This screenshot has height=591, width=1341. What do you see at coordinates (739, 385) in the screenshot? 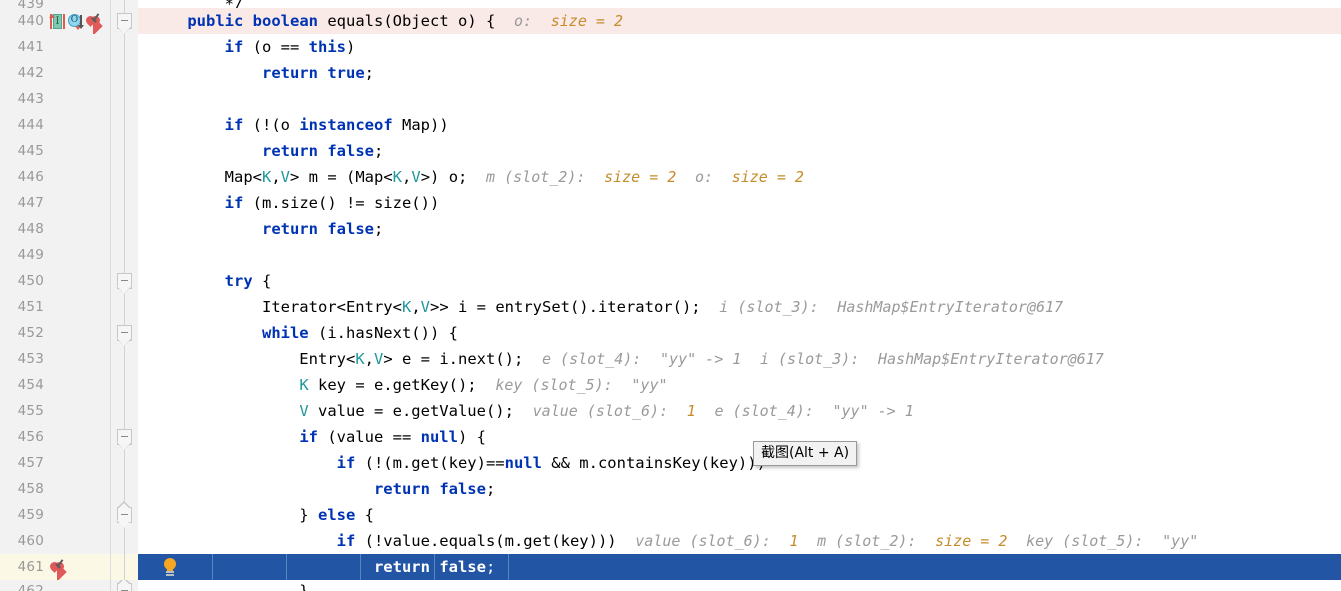
I see `code-text: K key = e.getKey(); key (slot_5): "yy"` at bounding box center [739, 385].